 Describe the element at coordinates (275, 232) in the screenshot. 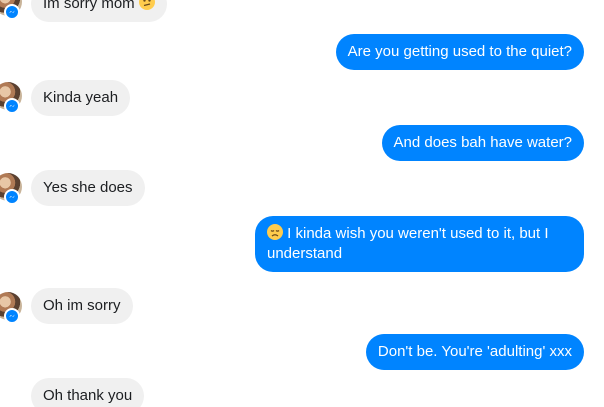

I see `disappointed-face-emoji-icon` at that location.